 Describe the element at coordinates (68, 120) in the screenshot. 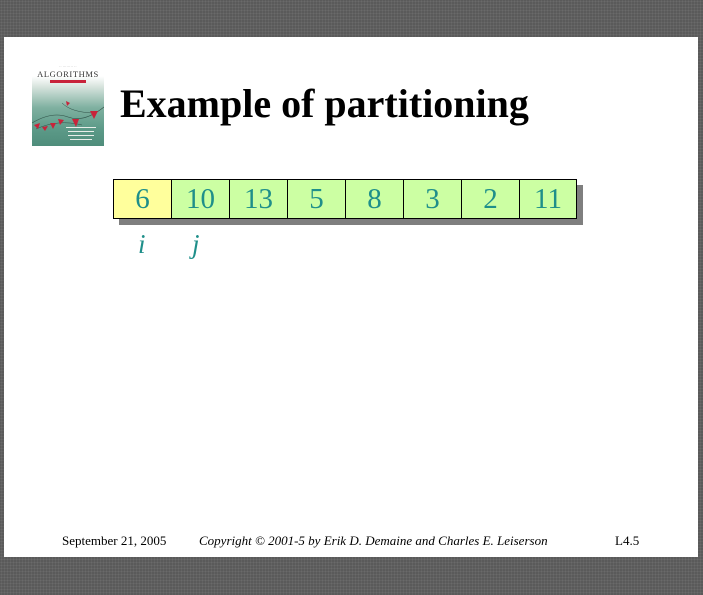

I see `book-cover-mobile-art` at that location.